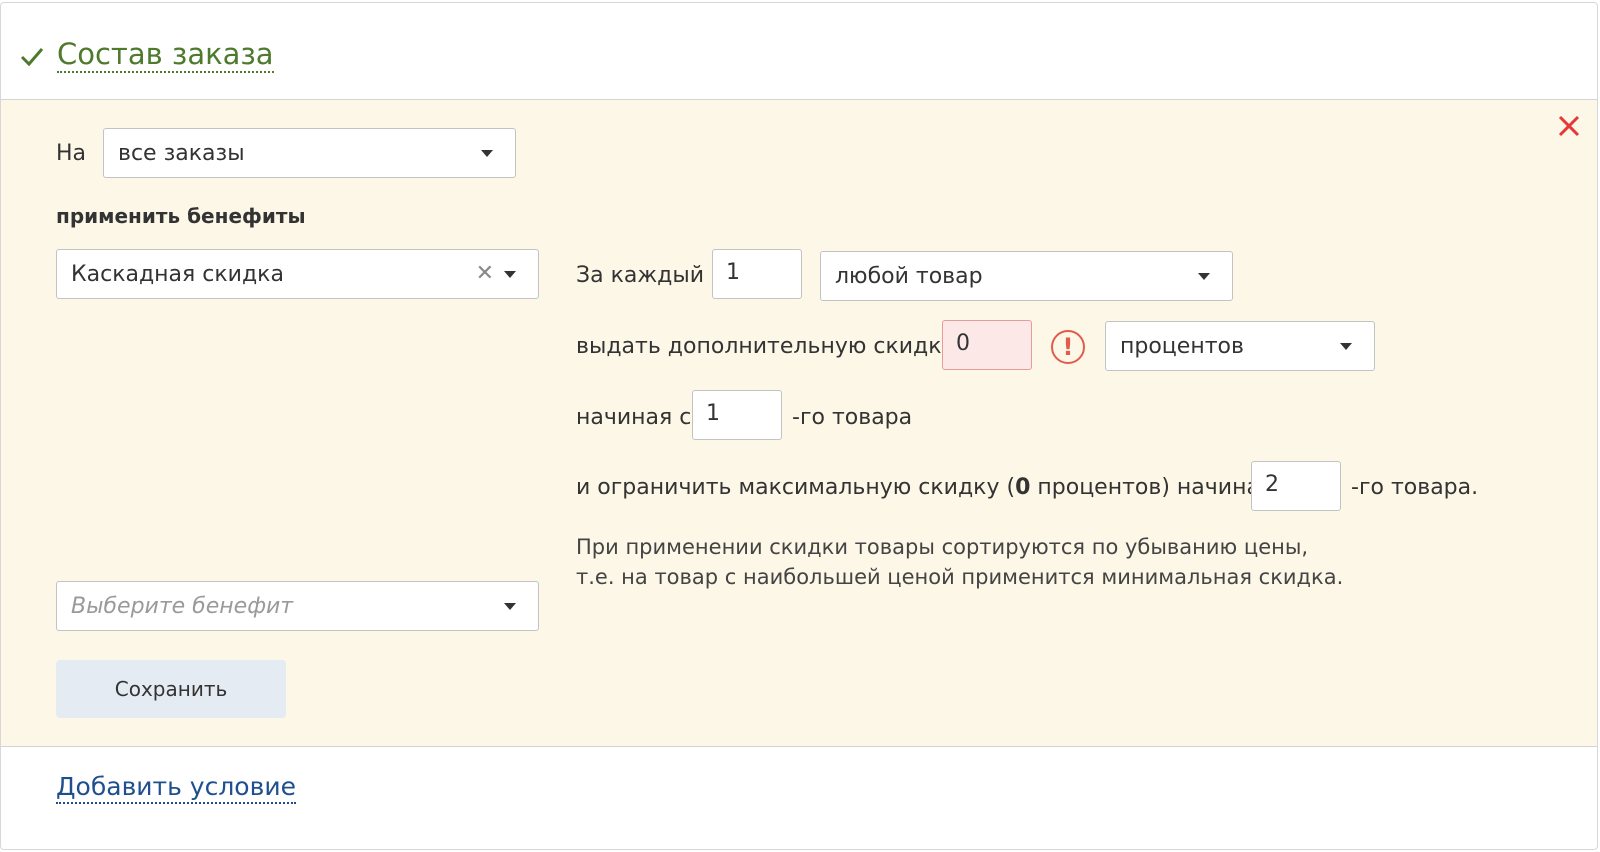 This screenshot has width=1600, height=852. What do you see at coordinates (32, 57) in the screenshot?
I see `check-icon` at bounding box center [32, 57].